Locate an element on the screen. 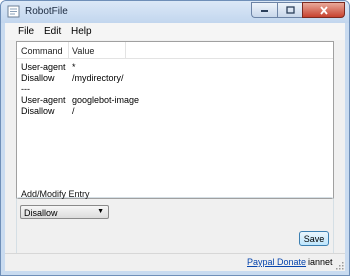 This screenshot has height=276, width=350. close-button is located at coordinates (323, 10).